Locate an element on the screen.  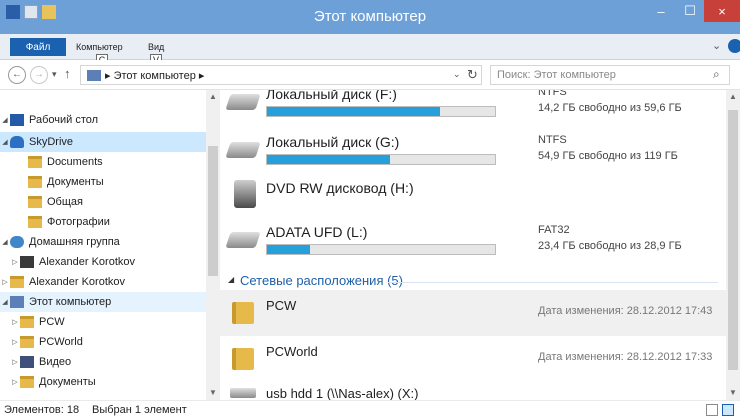
address-field: ▸ Этот компьютер ▸ ⌄ ↻ is located at coordinates (281, 75).